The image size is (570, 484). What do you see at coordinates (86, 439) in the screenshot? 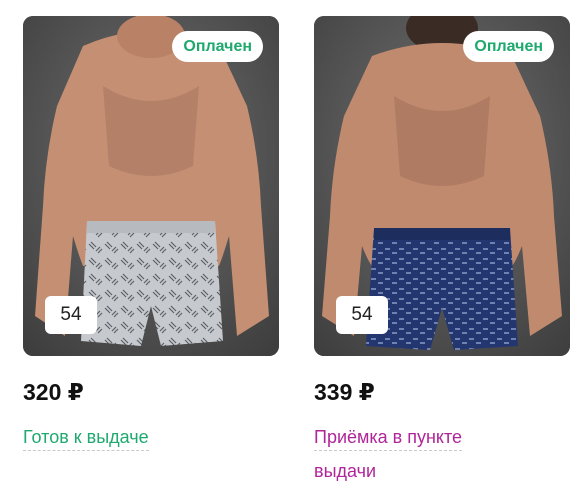
I see `order-status-label: Готов к выдаче` at bounding box center [86, 439].